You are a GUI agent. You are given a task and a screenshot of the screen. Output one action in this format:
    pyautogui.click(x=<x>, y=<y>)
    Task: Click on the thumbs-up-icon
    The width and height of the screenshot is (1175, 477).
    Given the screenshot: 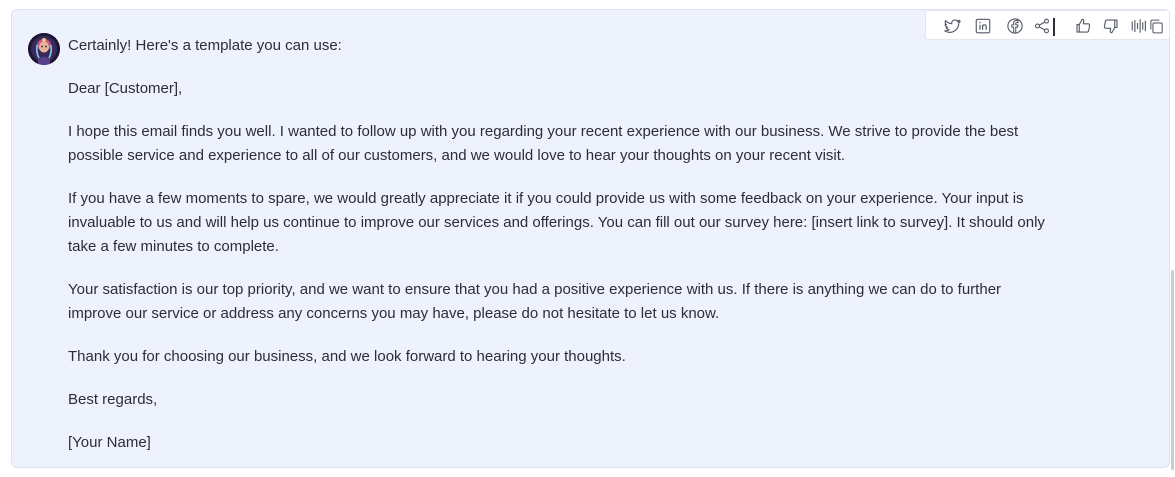 What is the action you would take?
    pyautogui.click(x=1083, y=25)
    